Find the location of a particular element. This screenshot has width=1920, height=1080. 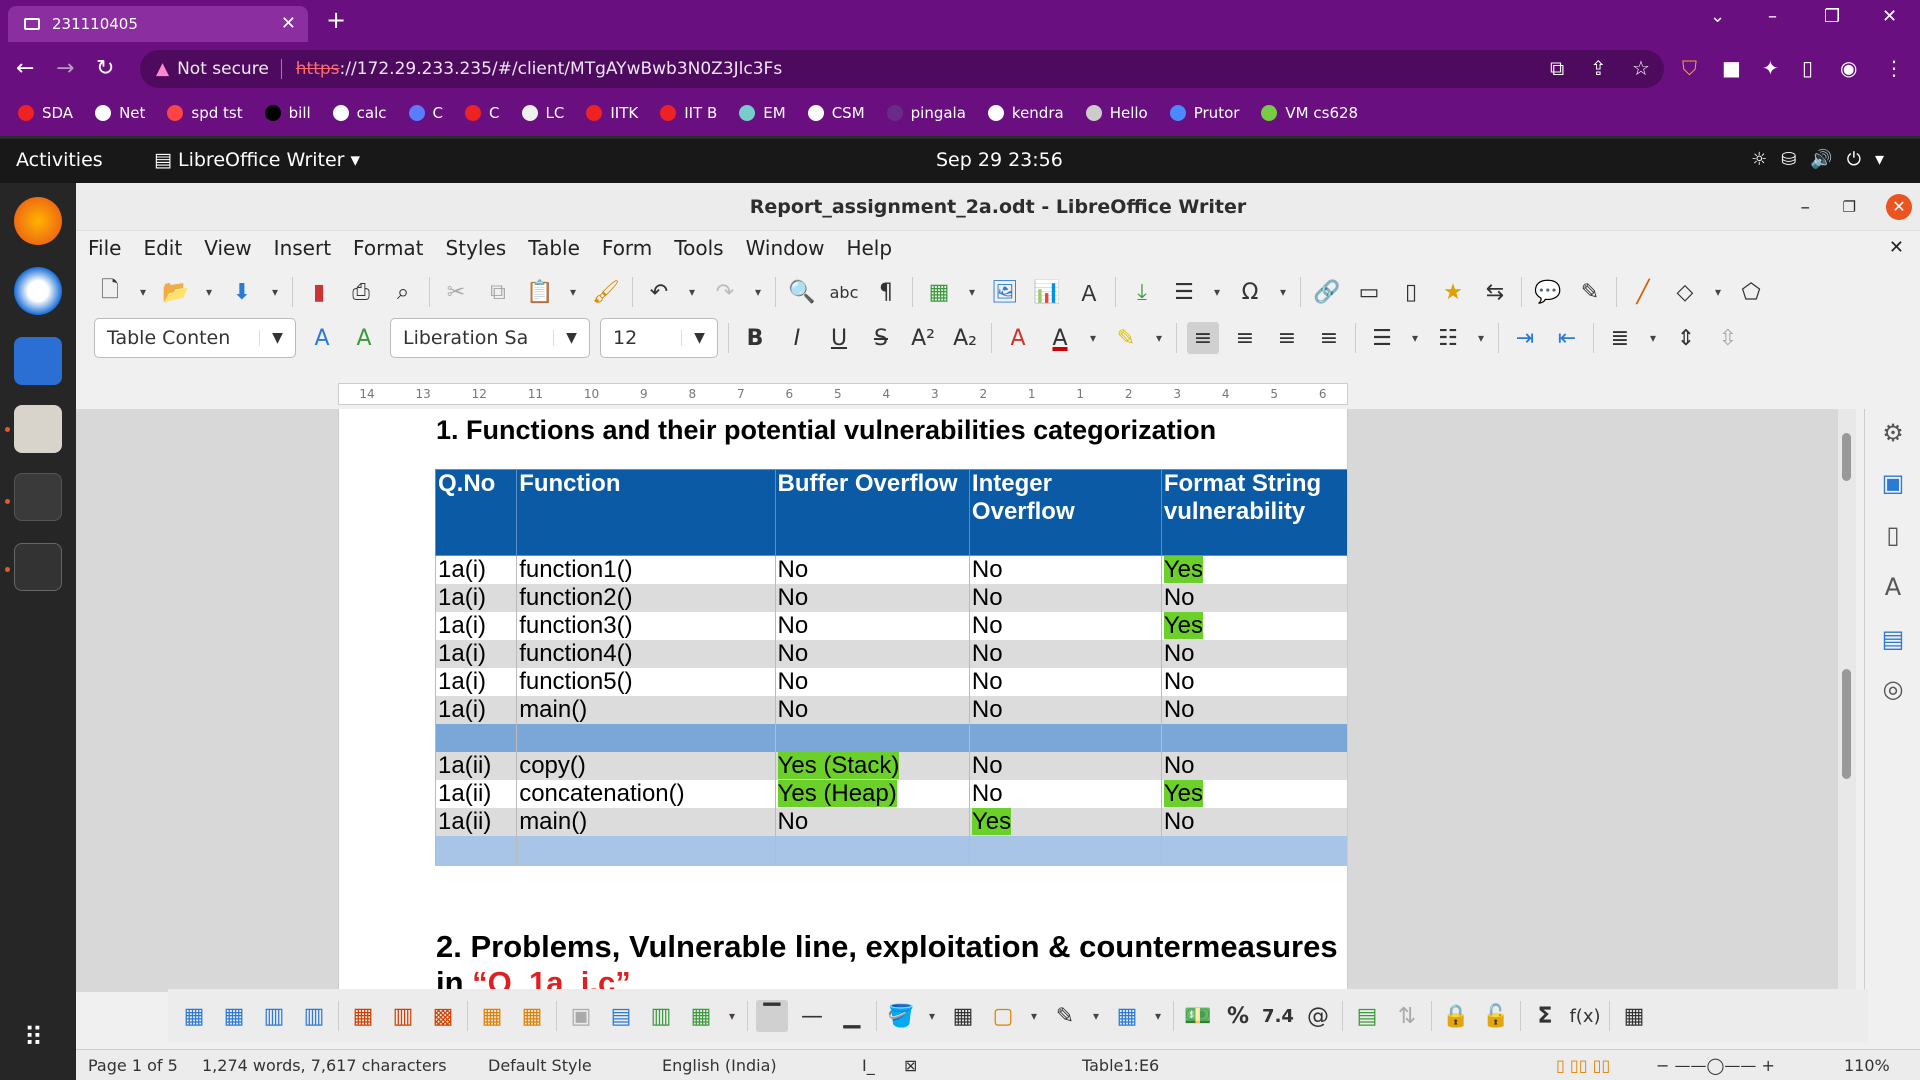

open-icon: 📂 is located at coordinates (176, 292).